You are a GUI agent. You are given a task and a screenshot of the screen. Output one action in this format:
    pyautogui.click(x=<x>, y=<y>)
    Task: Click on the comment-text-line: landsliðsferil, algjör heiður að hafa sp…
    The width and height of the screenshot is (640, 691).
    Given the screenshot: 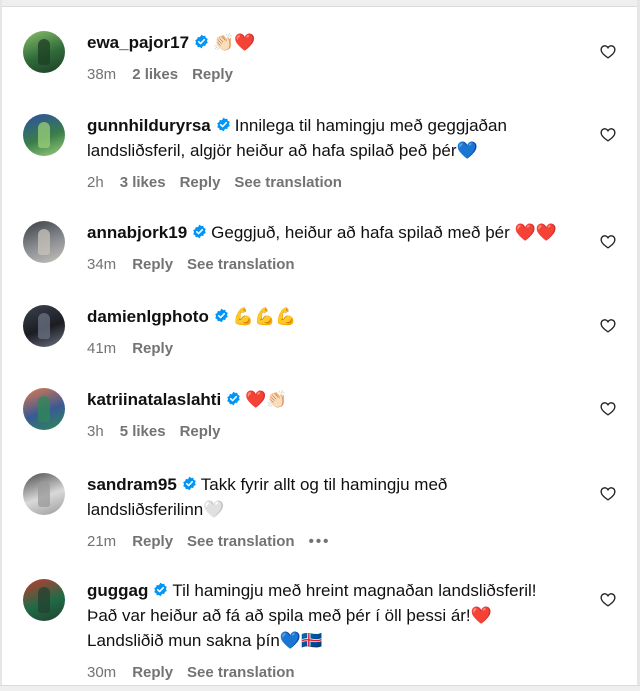 What is the action you would take?
    pyautogui.click(x=333, y=150)
    